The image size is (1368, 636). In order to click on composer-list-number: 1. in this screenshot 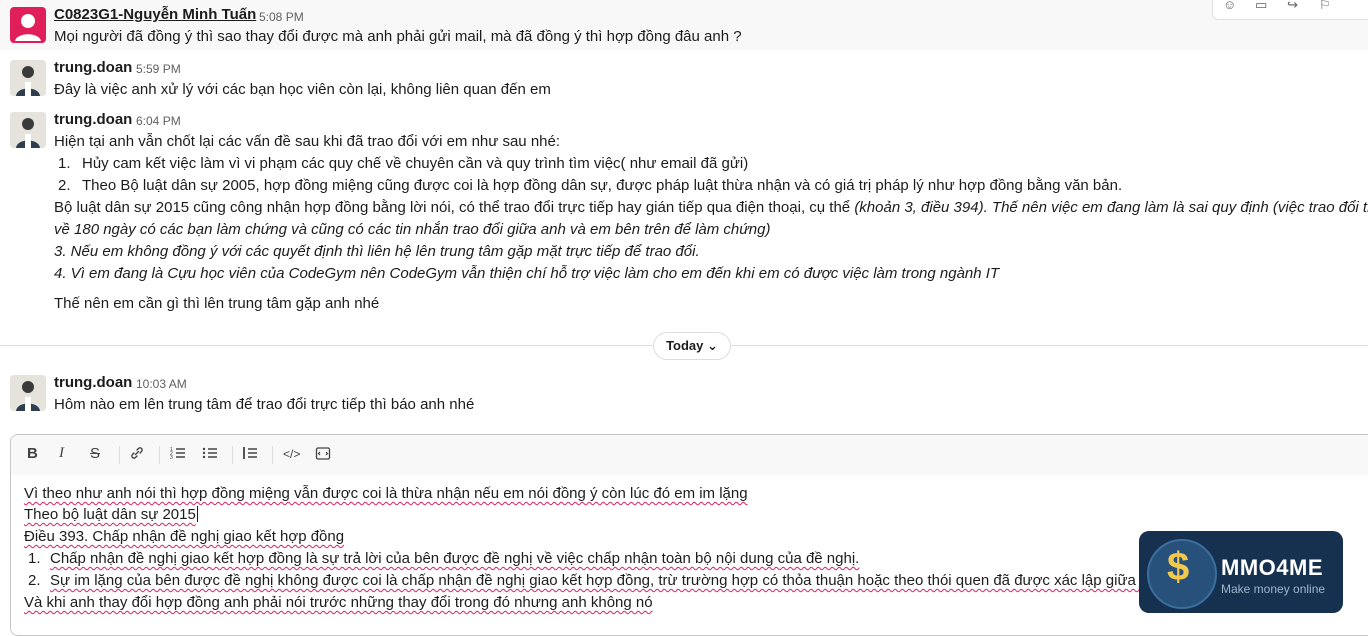, I will do `click(34, 558)`.